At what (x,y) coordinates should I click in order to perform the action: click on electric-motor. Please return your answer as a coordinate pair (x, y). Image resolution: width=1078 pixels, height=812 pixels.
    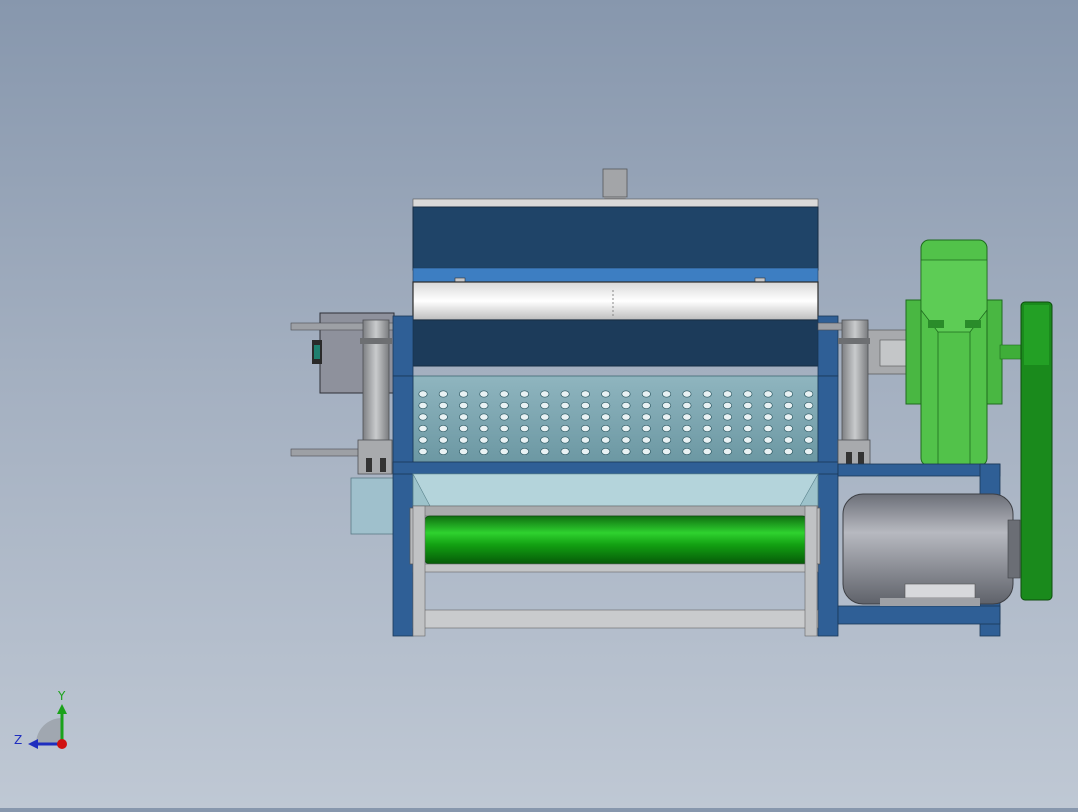
    Looking at the image, I should click on (931, 549).